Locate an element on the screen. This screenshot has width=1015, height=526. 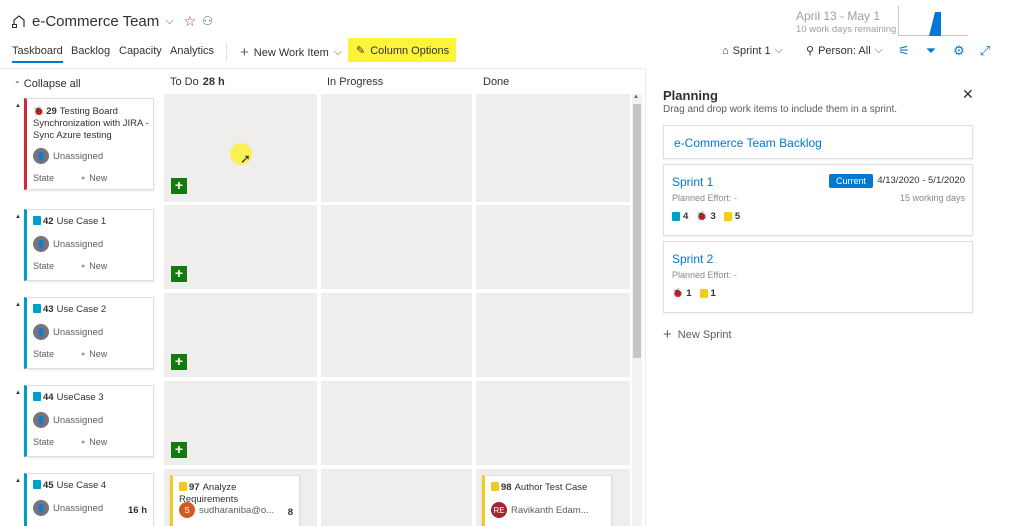
person-filter-label: Person: All is located at coordinates (844, 50).